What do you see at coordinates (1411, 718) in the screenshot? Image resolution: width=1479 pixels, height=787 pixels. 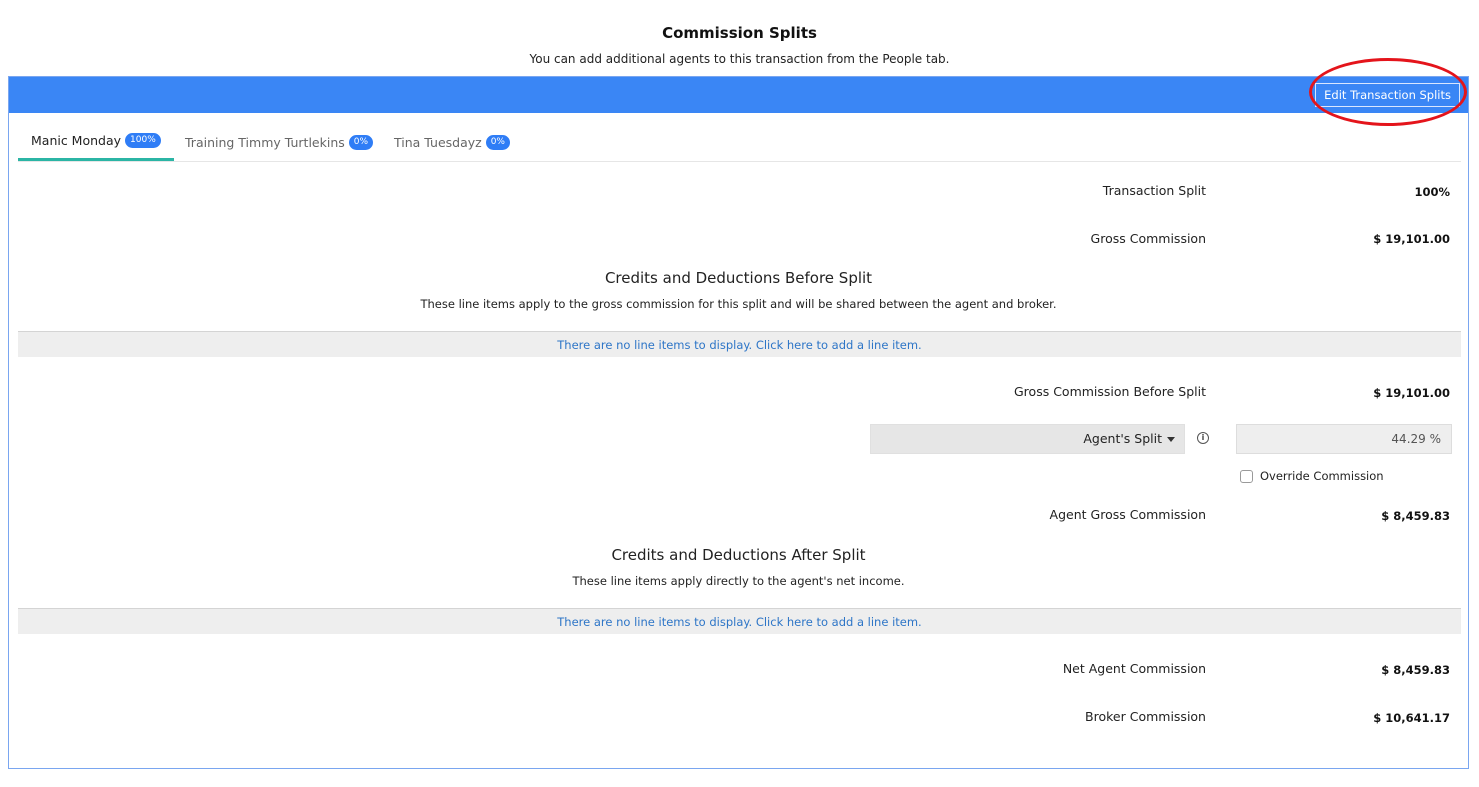 I see `broker-commission-value: $ 10,641.17` at bounding box center [1411, 718].